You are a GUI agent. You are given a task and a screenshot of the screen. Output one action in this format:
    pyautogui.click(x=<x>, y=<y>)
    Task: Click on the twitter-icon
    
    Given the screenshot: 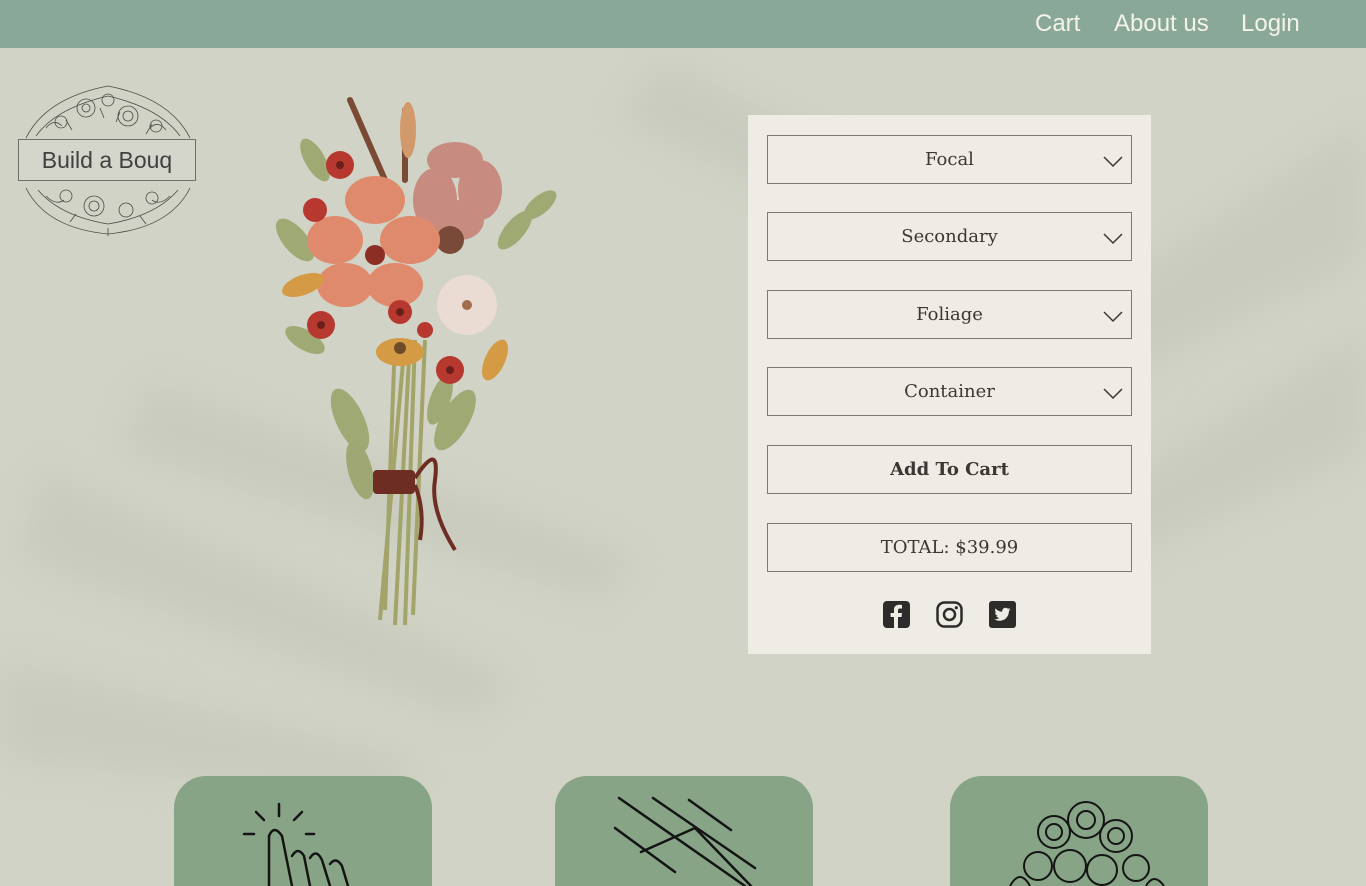 What is the action you would take?
    pyautogui.click(x=1002, y=614)
    